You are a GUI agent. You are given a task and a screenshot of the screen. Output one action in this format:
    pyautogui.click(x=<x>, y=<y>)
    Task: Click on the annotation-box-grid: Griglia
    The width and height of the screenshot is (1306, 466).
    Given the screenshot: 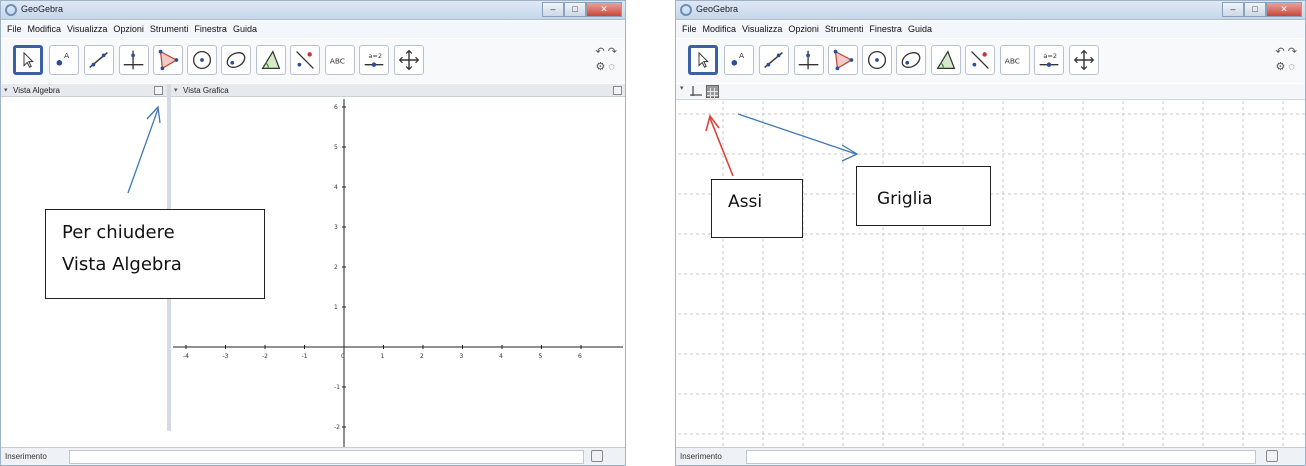 What is the action you would take?
    pyautogui.click(x=923, y=196)
    